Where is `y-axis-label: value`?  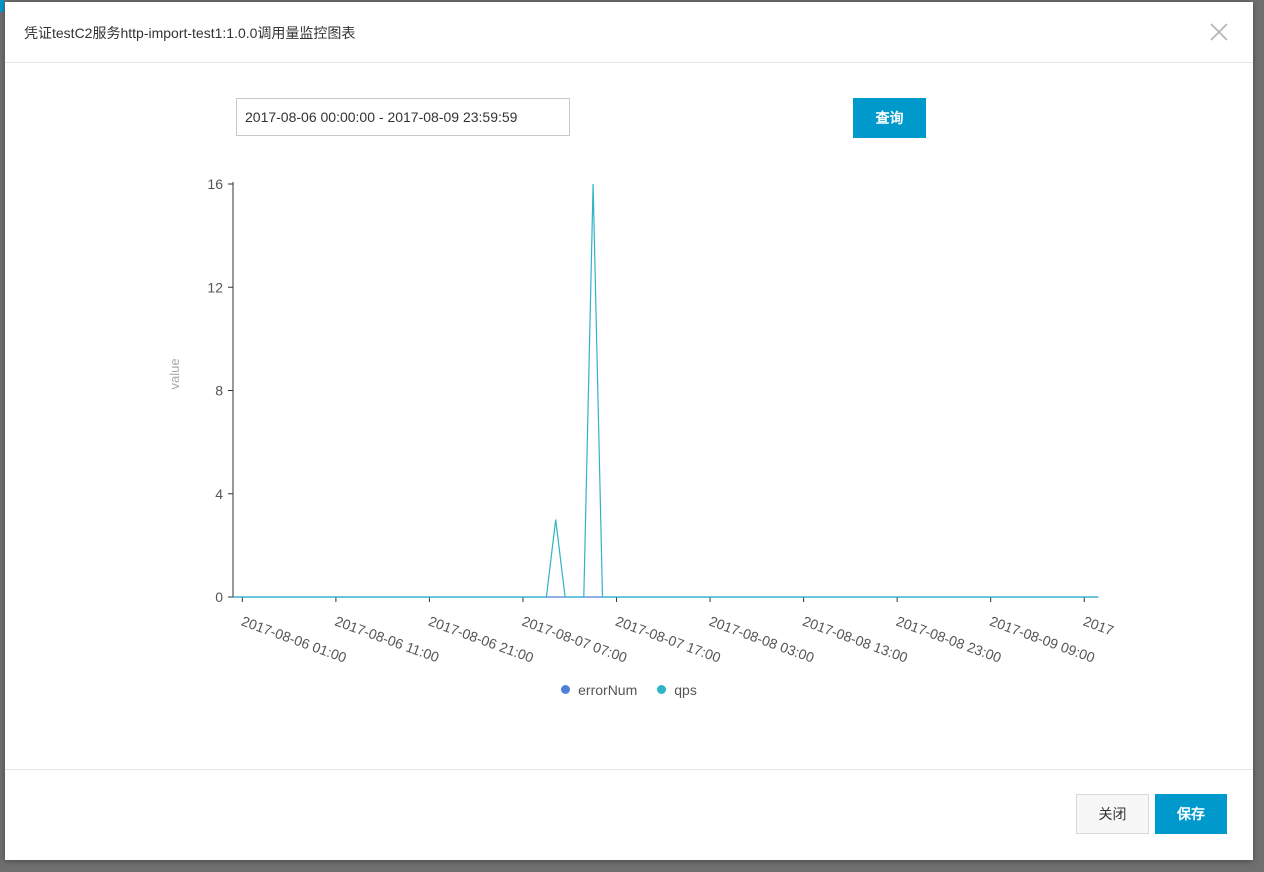 y-axis-label: value is located at coordinates (174, 373).